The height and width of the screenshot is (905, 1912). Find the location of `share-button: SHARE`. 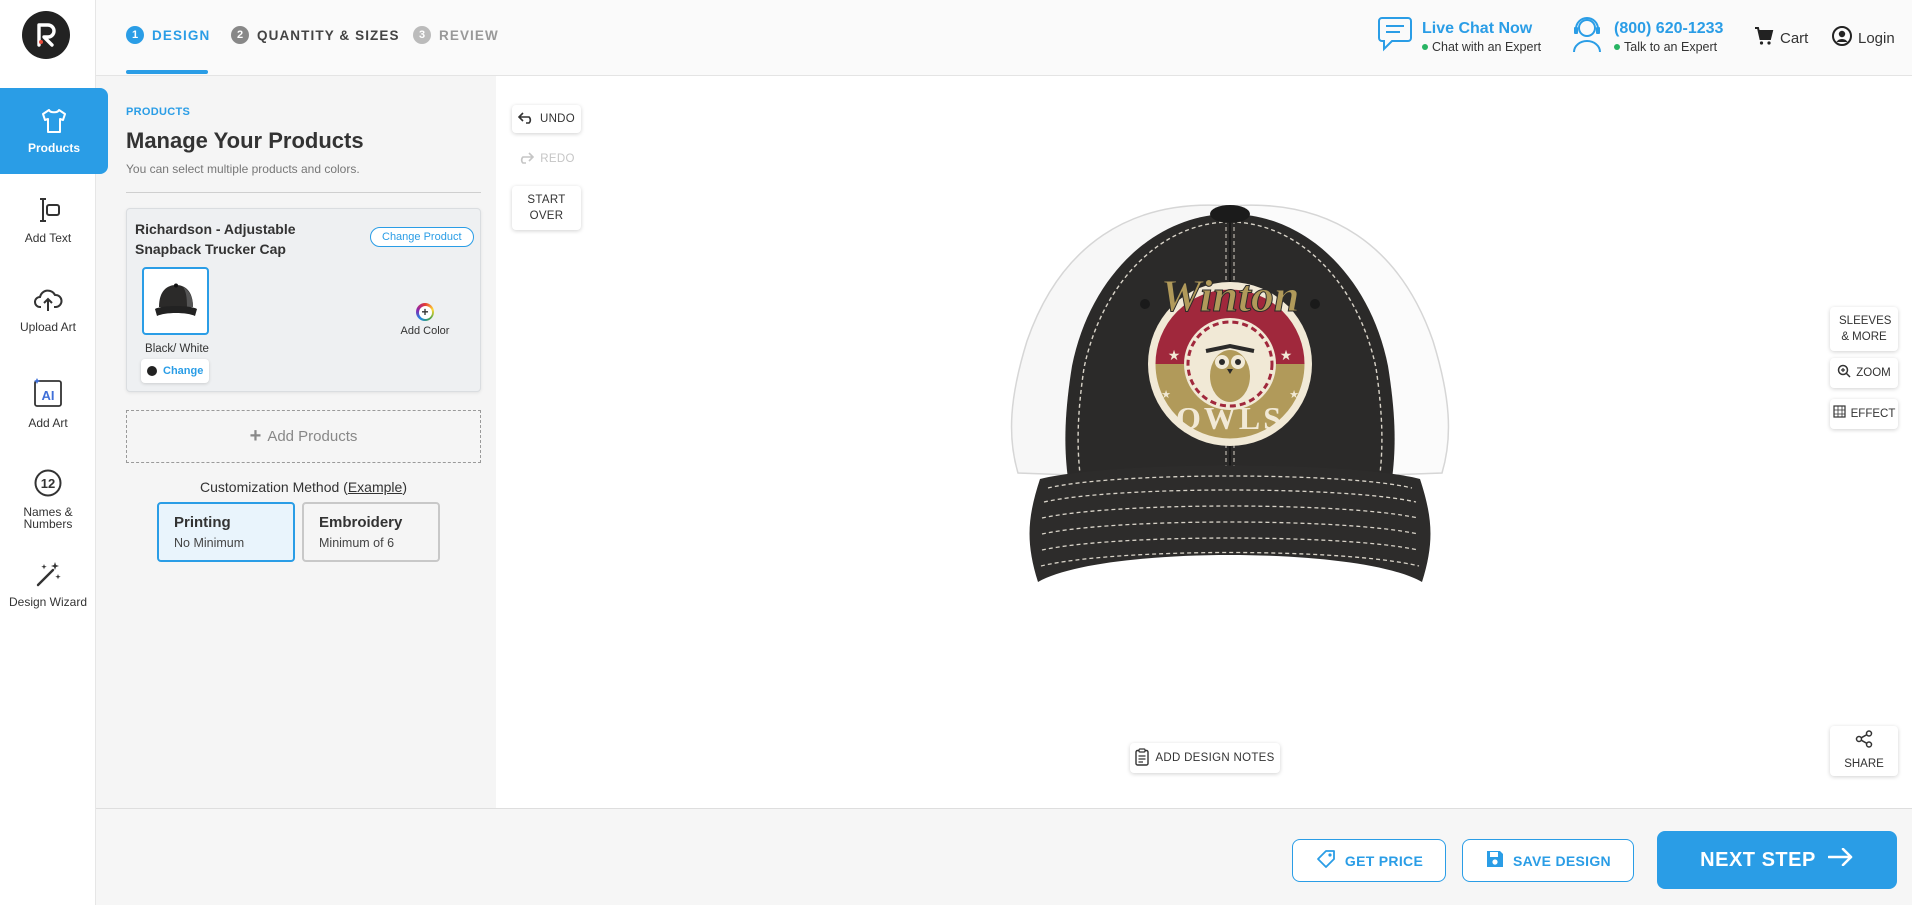

share-button: SHARE is located at coordinates (1864, 751).